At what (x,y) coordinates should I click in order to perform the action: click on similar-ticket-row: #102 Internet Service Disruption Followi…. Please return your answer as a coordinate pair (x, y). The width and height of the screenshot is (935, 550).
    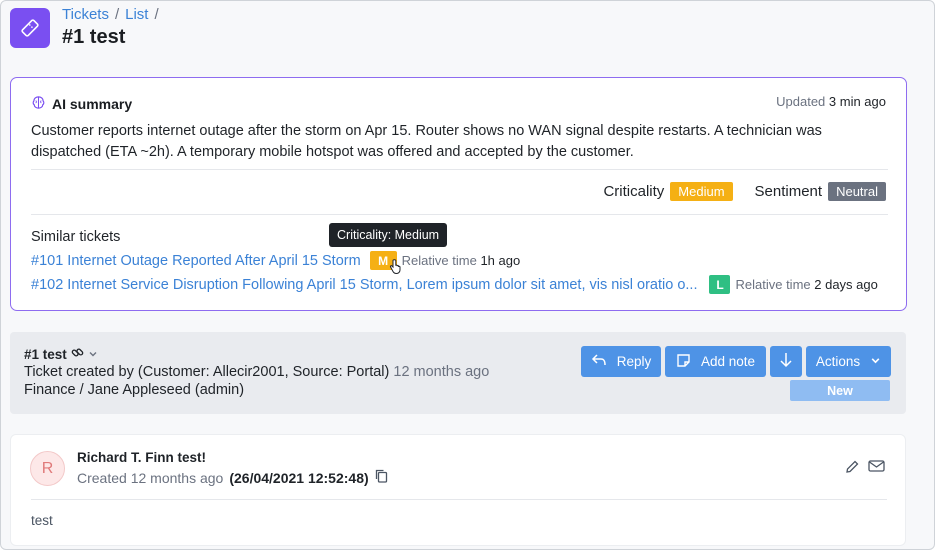
    Looking at the image, I should click on (461, 284).